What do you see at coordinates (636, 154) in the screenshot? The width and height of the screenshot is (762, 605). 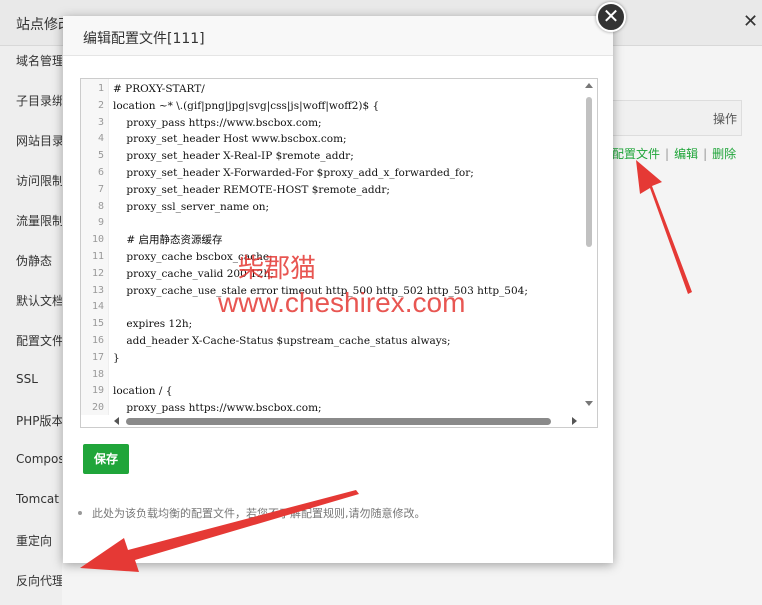 I see `config-file-link: 配置文件` at bounding box center [636, 154].